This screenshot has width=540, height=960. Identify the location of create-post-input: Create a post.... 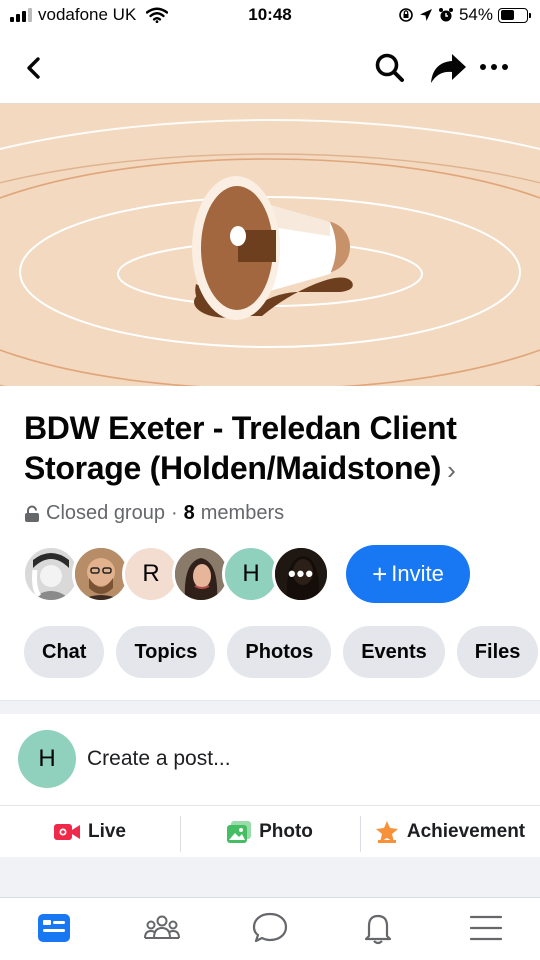
(159, 759).